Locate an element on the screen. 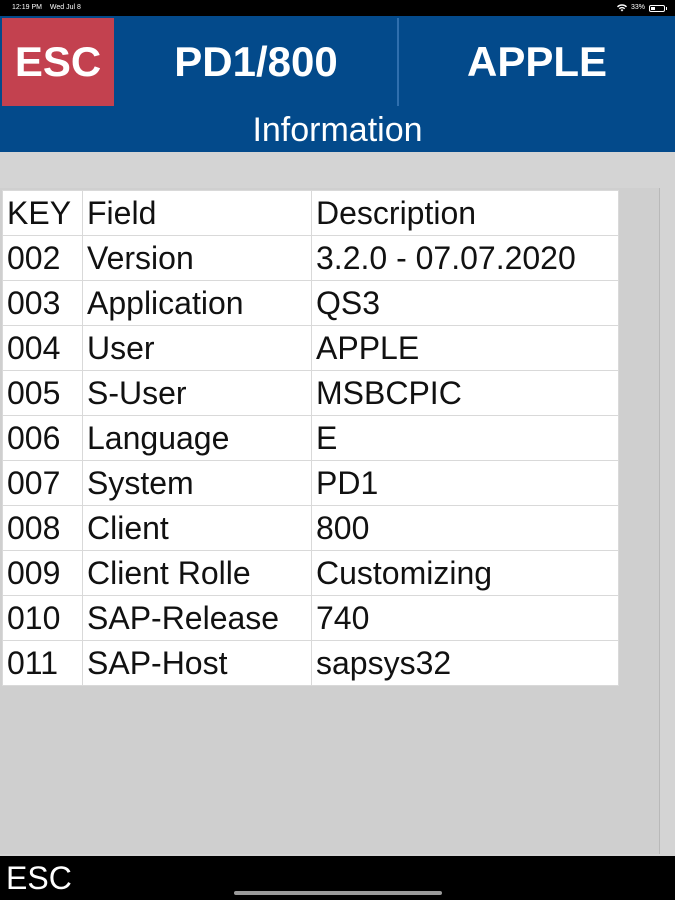 The height and width of the screenshot is (900, 675). esc-button: ESC is located at coordinates (58, 62).